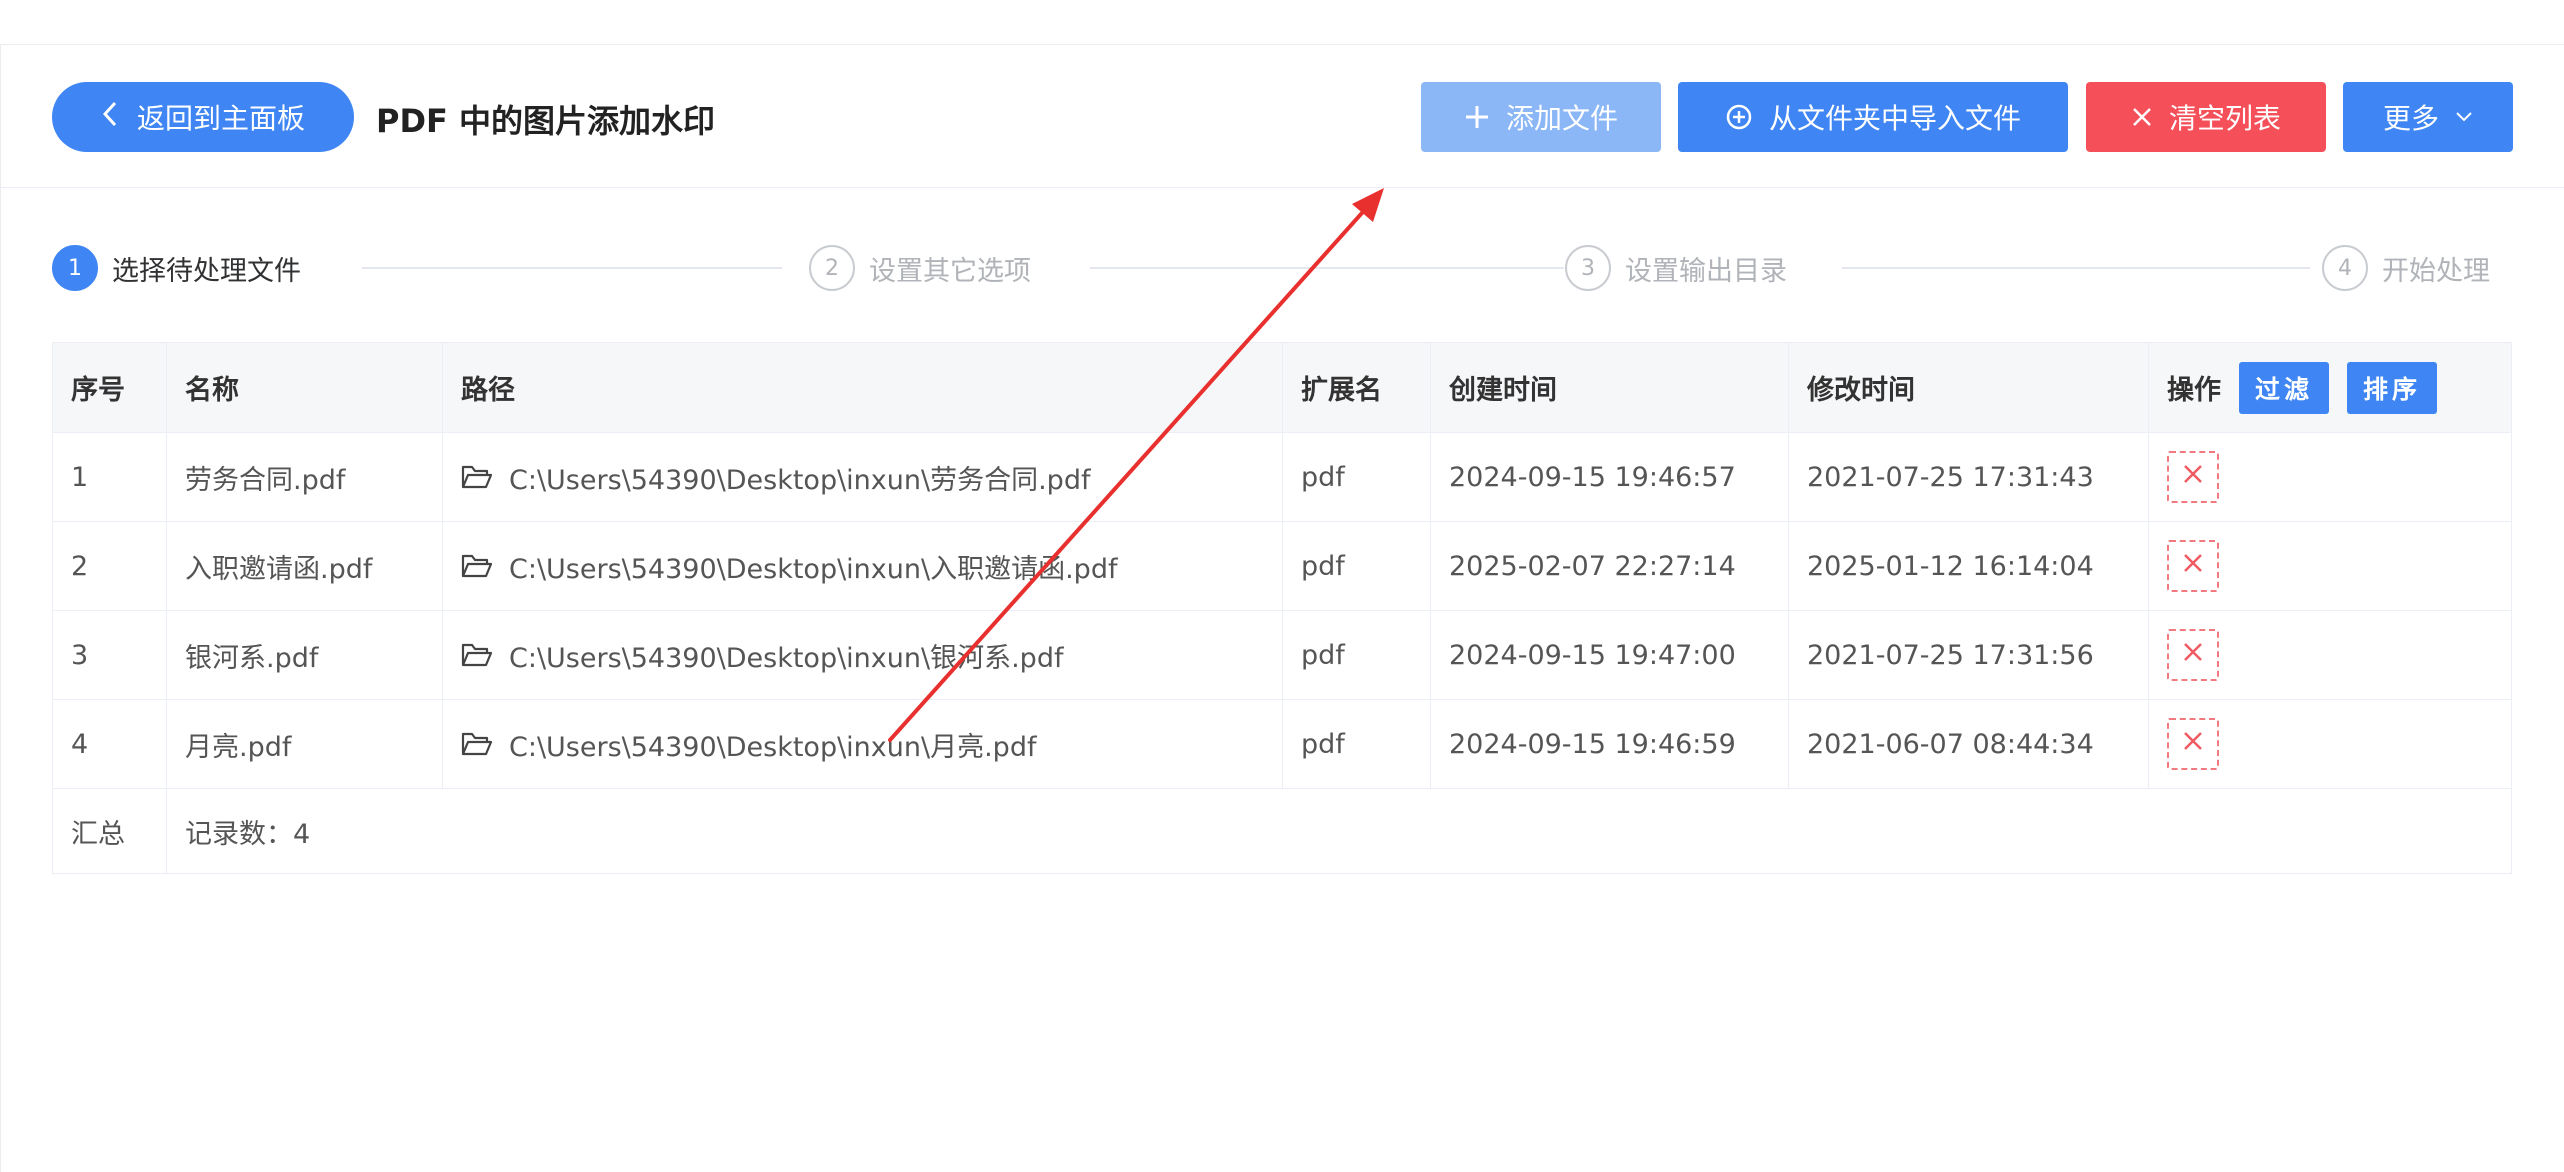 This screenshot has height=1172, width=2564. I want to click on step-start-processing: 4 开始处理, so click(2406, 268).